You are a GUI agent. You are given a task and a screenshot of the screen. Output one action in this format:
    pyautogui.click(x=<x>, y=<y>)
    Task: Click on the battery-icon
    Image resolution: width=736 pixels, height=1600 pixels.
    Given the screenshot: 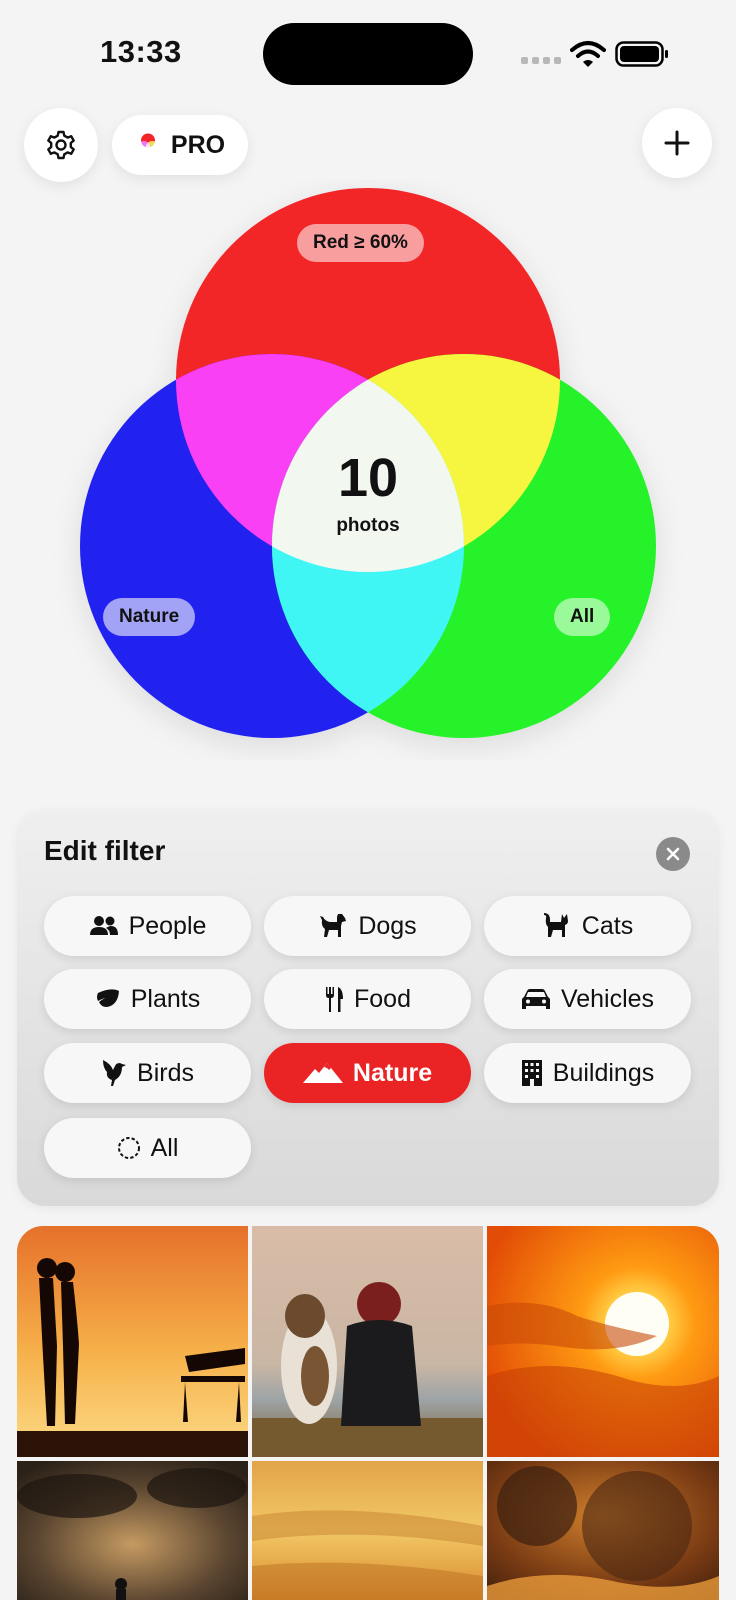 What is the action you would take?
    pyautogui.click(x=641, y=54)
    